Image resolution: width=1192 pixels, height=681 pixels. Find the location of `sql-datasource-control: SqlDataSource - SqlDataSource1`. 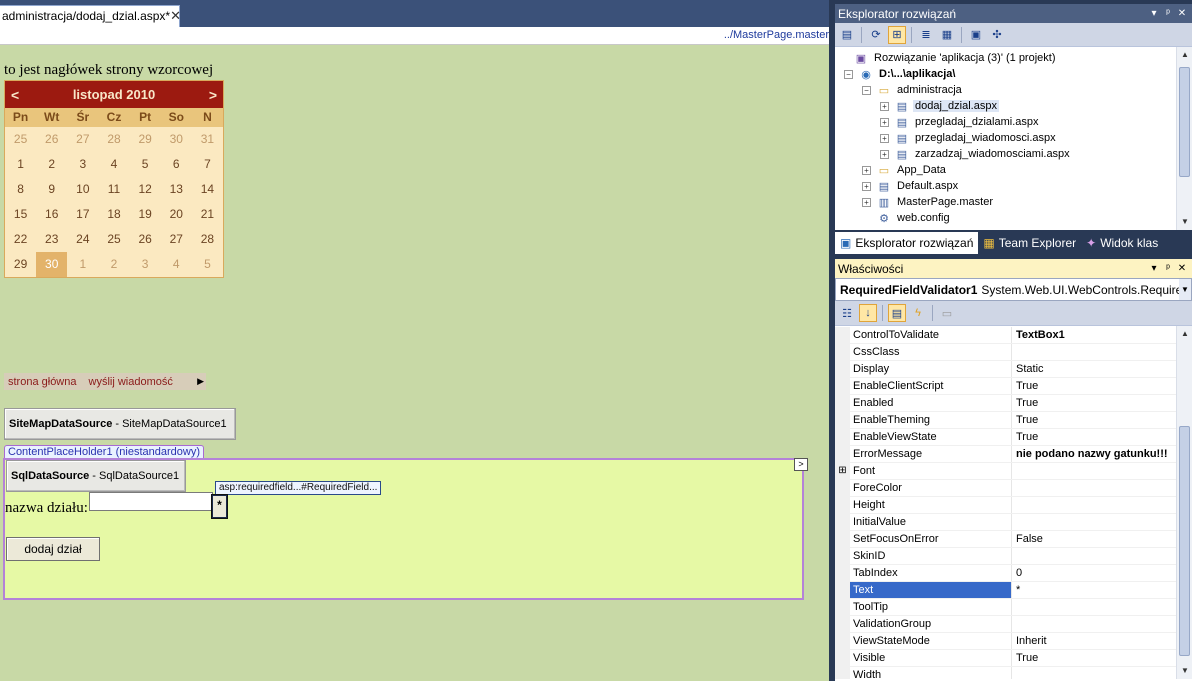

sql-datasource-control: SqlDataSource - SqlDataSource1 is located at coordinates (96, 476).